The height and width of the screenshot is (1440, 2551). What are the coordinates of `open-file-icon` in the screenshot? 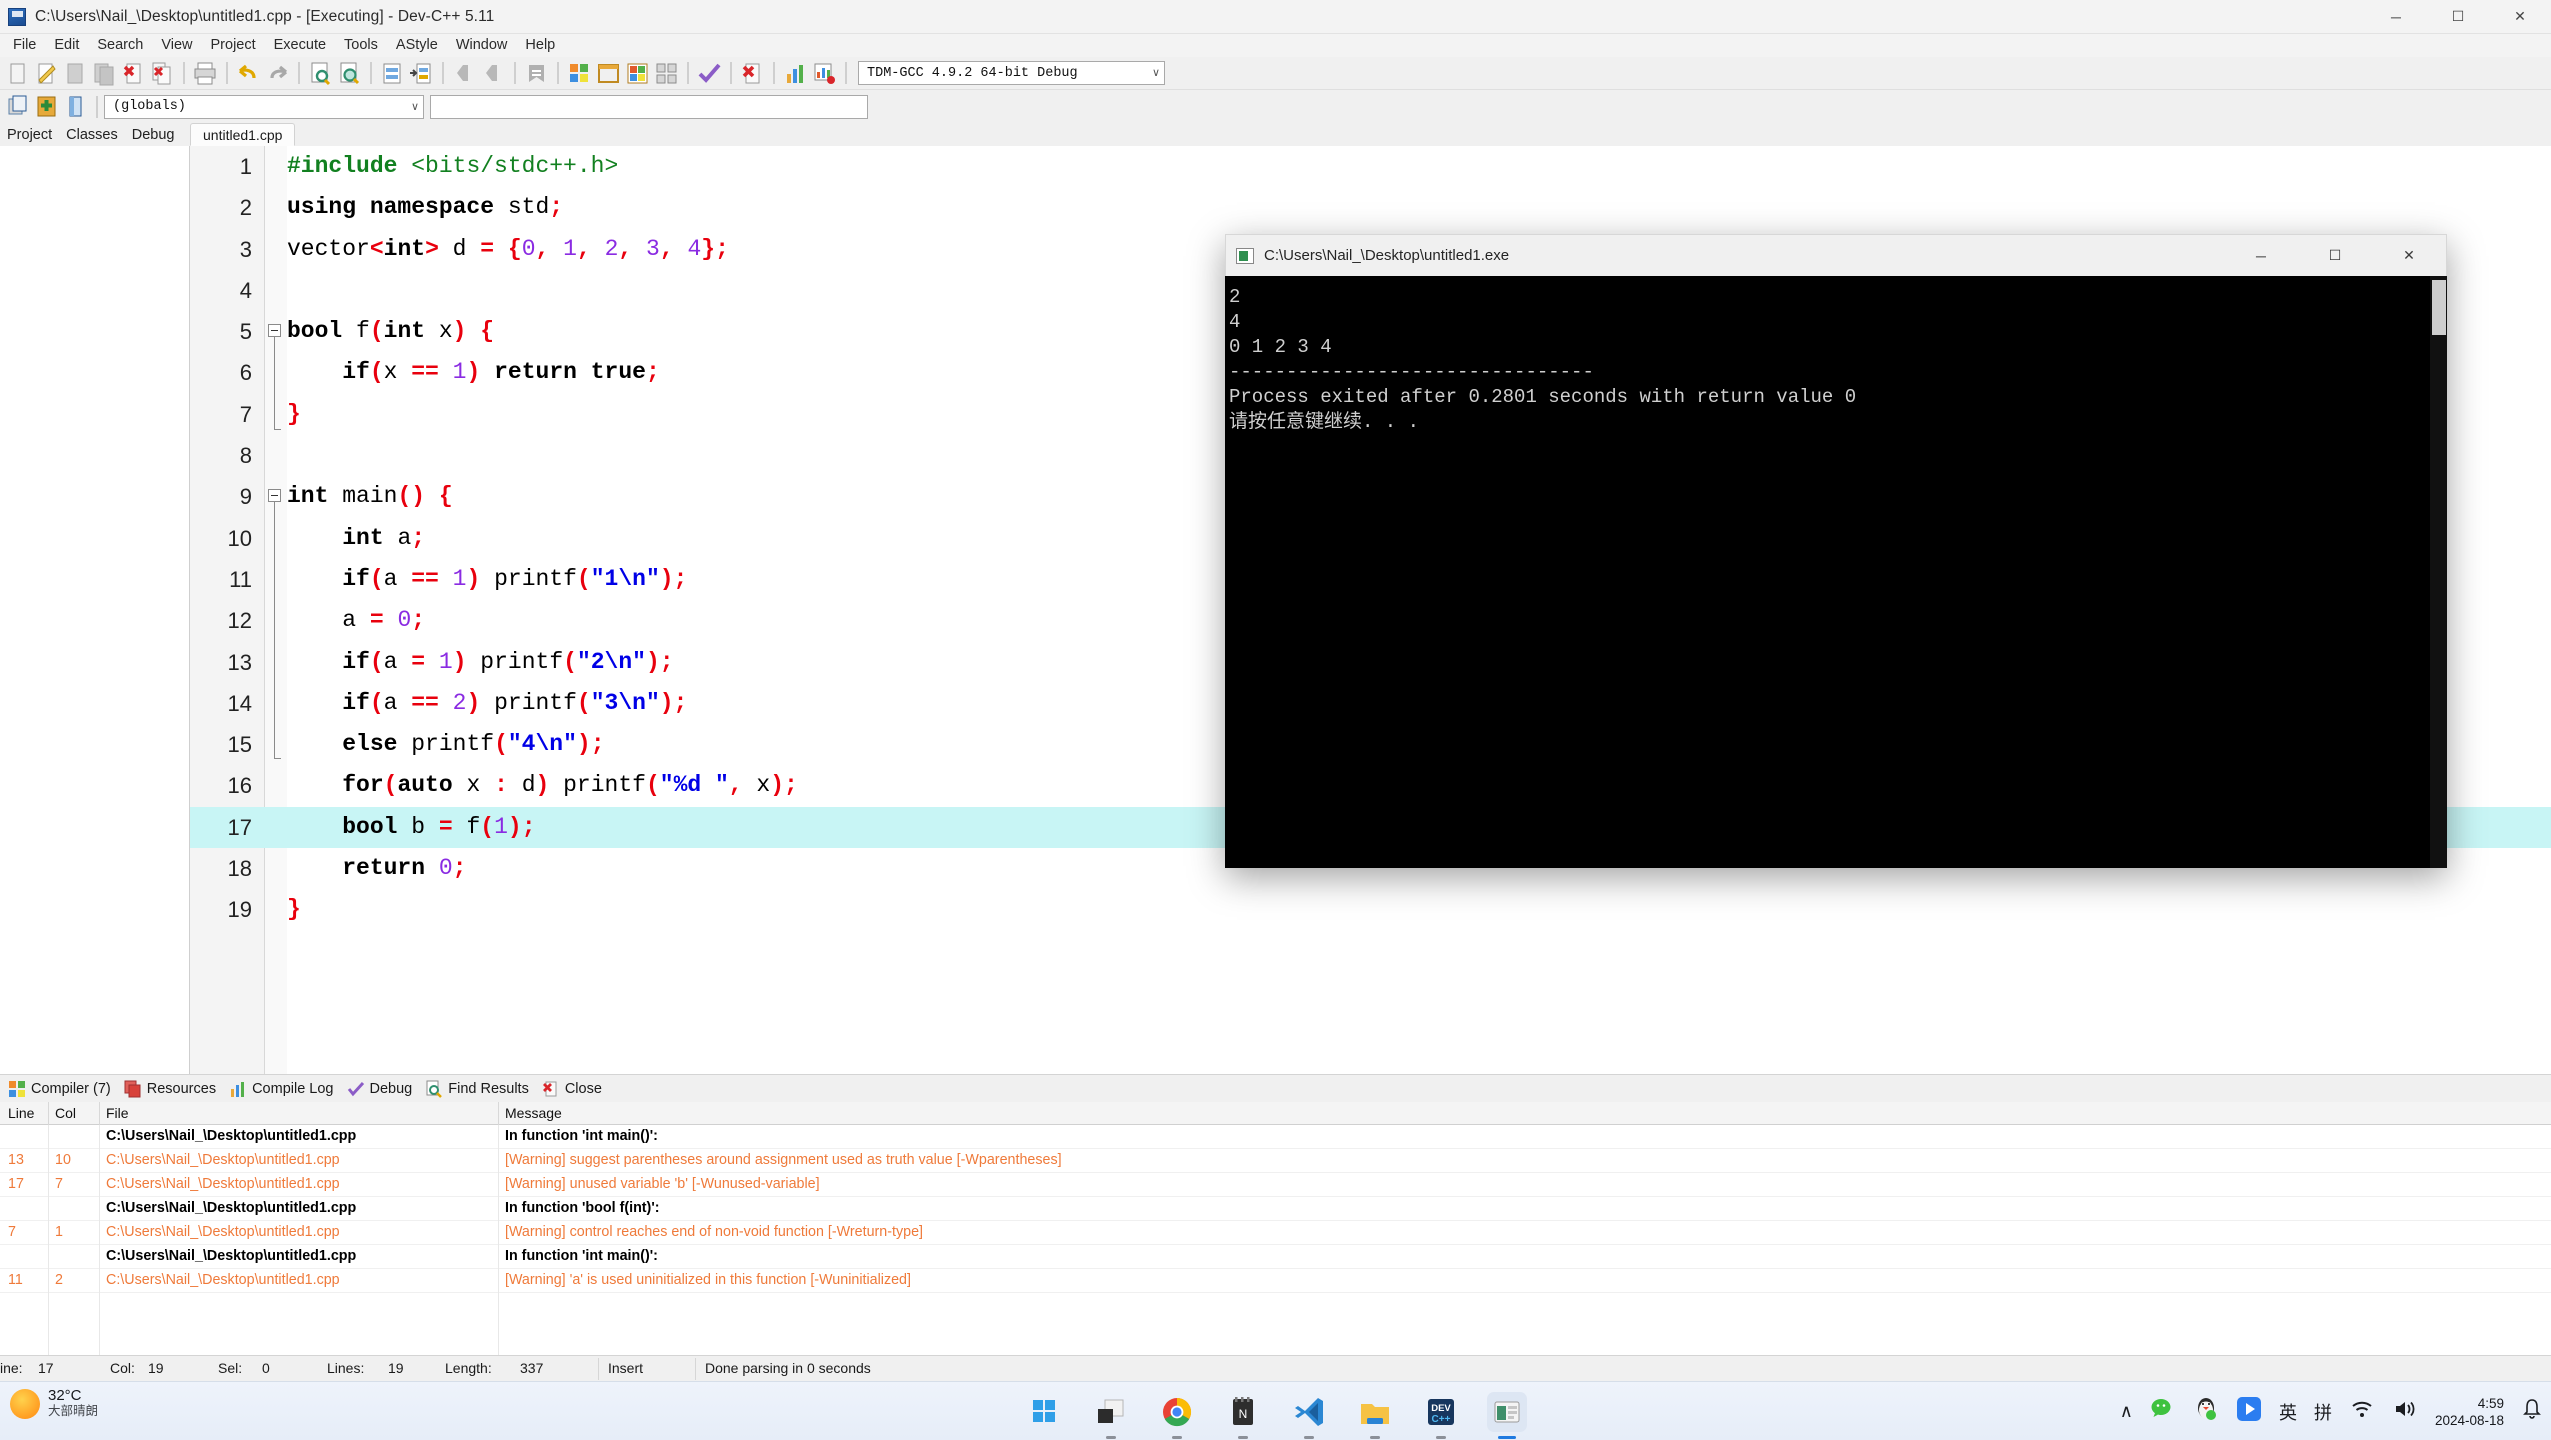 It's located at (46, 73).